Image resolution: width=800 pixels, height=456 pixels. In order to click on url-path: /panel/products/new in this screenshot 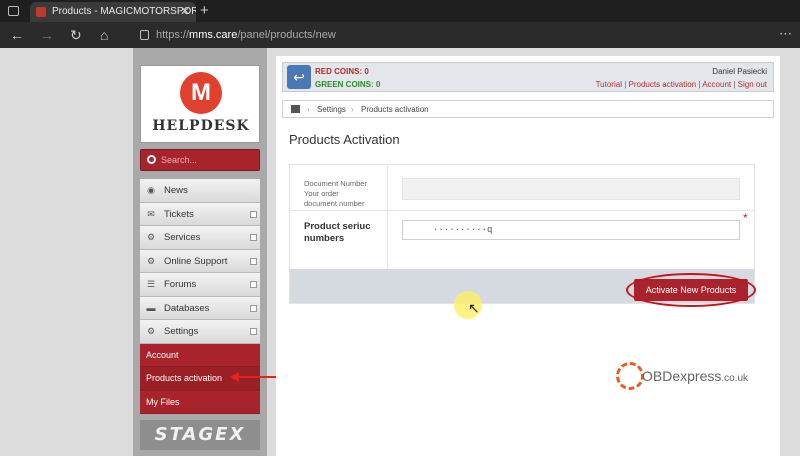, I will do `click(286, 35)`.